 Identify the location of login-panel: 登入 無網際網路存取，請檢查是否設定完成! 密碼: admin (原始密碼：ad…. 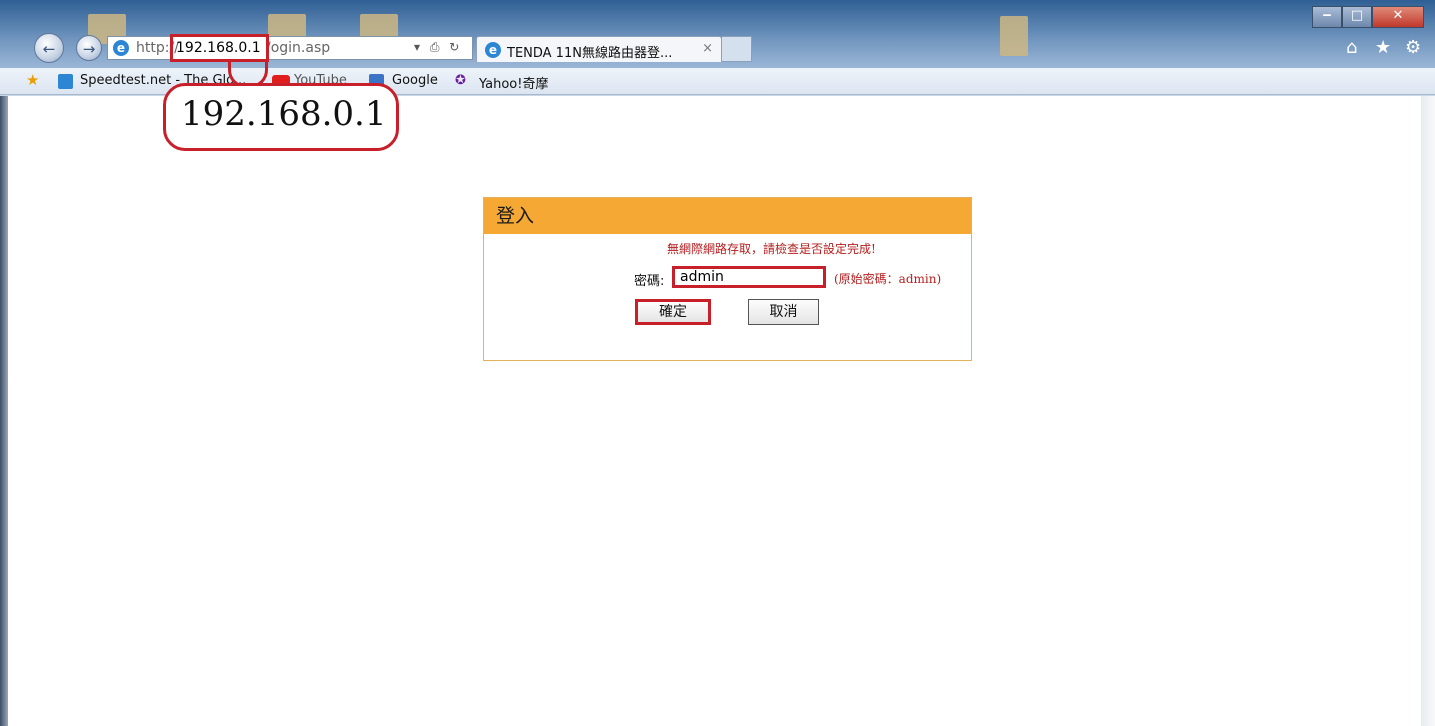
(727, 279).